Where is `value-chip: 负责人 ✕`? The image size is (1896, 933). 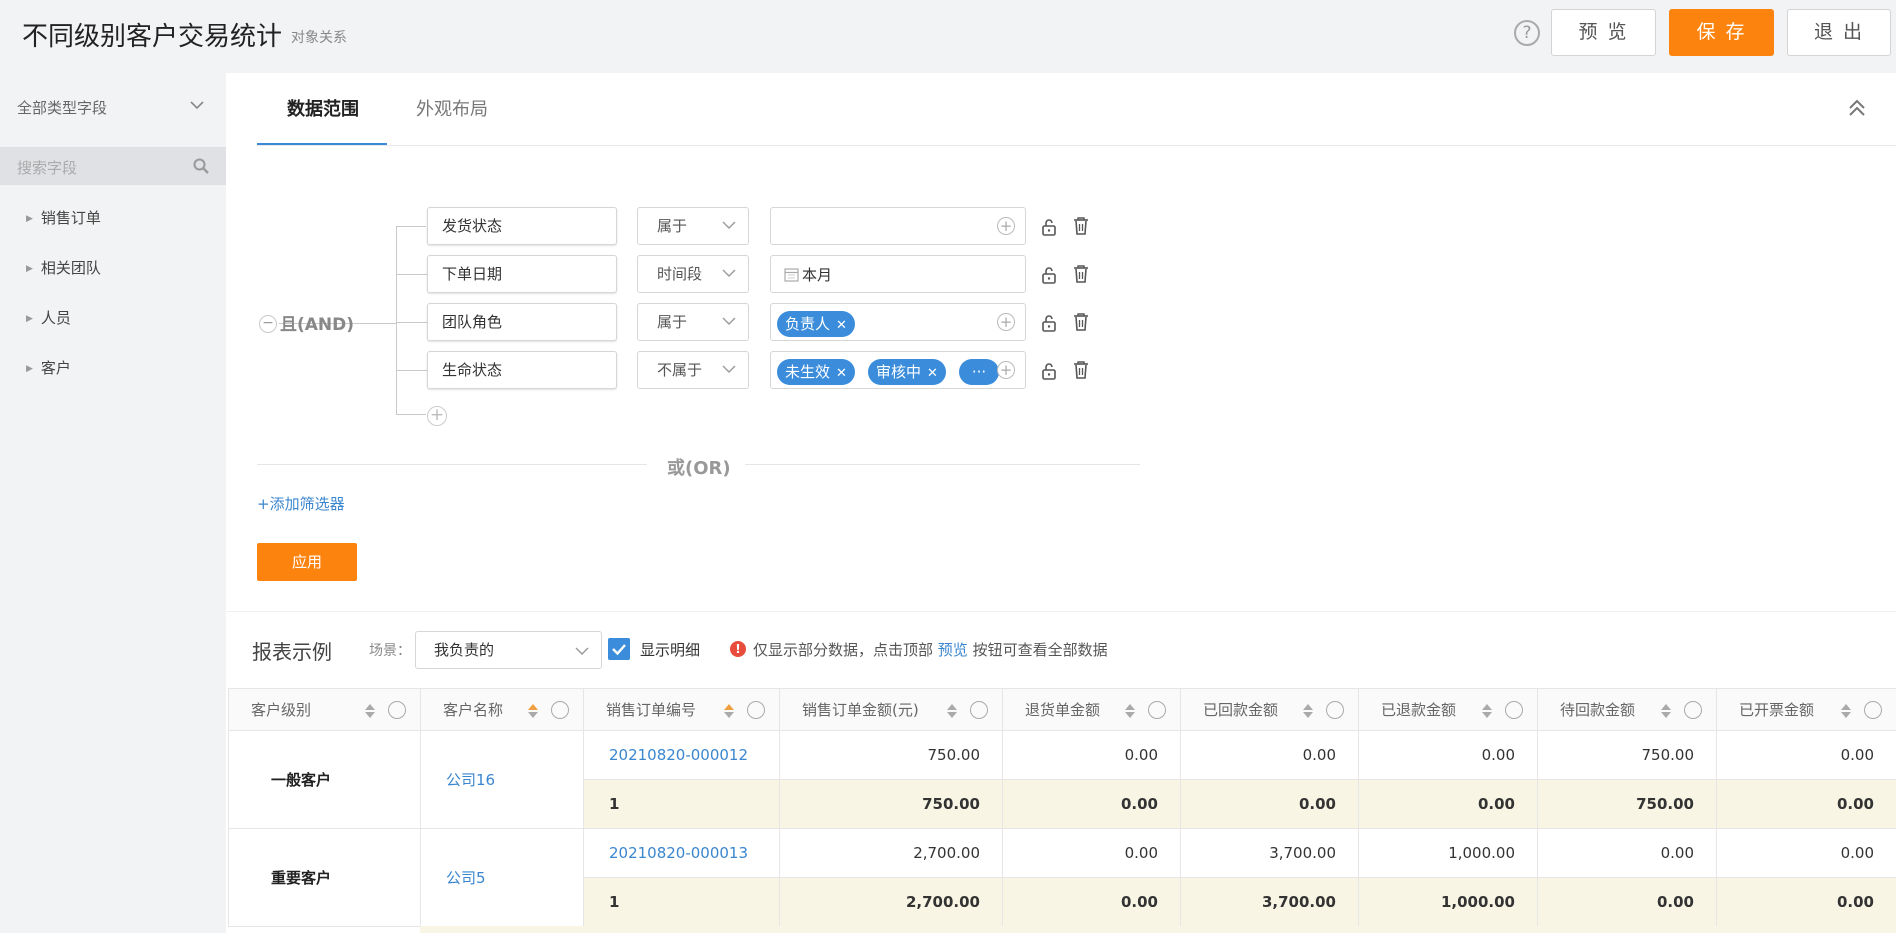
value-chip: 负责人 ✕ is located at coordinates (816, 324).